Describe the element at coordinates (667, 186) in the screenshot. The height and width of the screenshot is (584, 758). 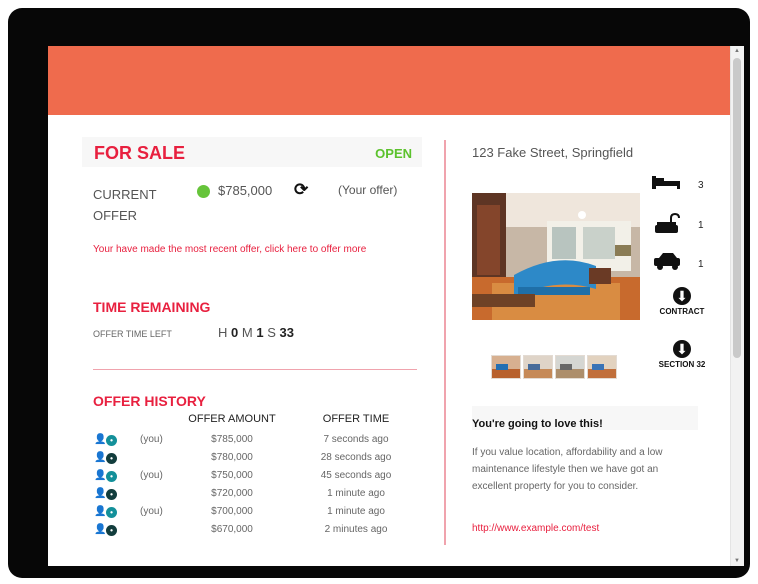
I see `bed-icon` at that location.